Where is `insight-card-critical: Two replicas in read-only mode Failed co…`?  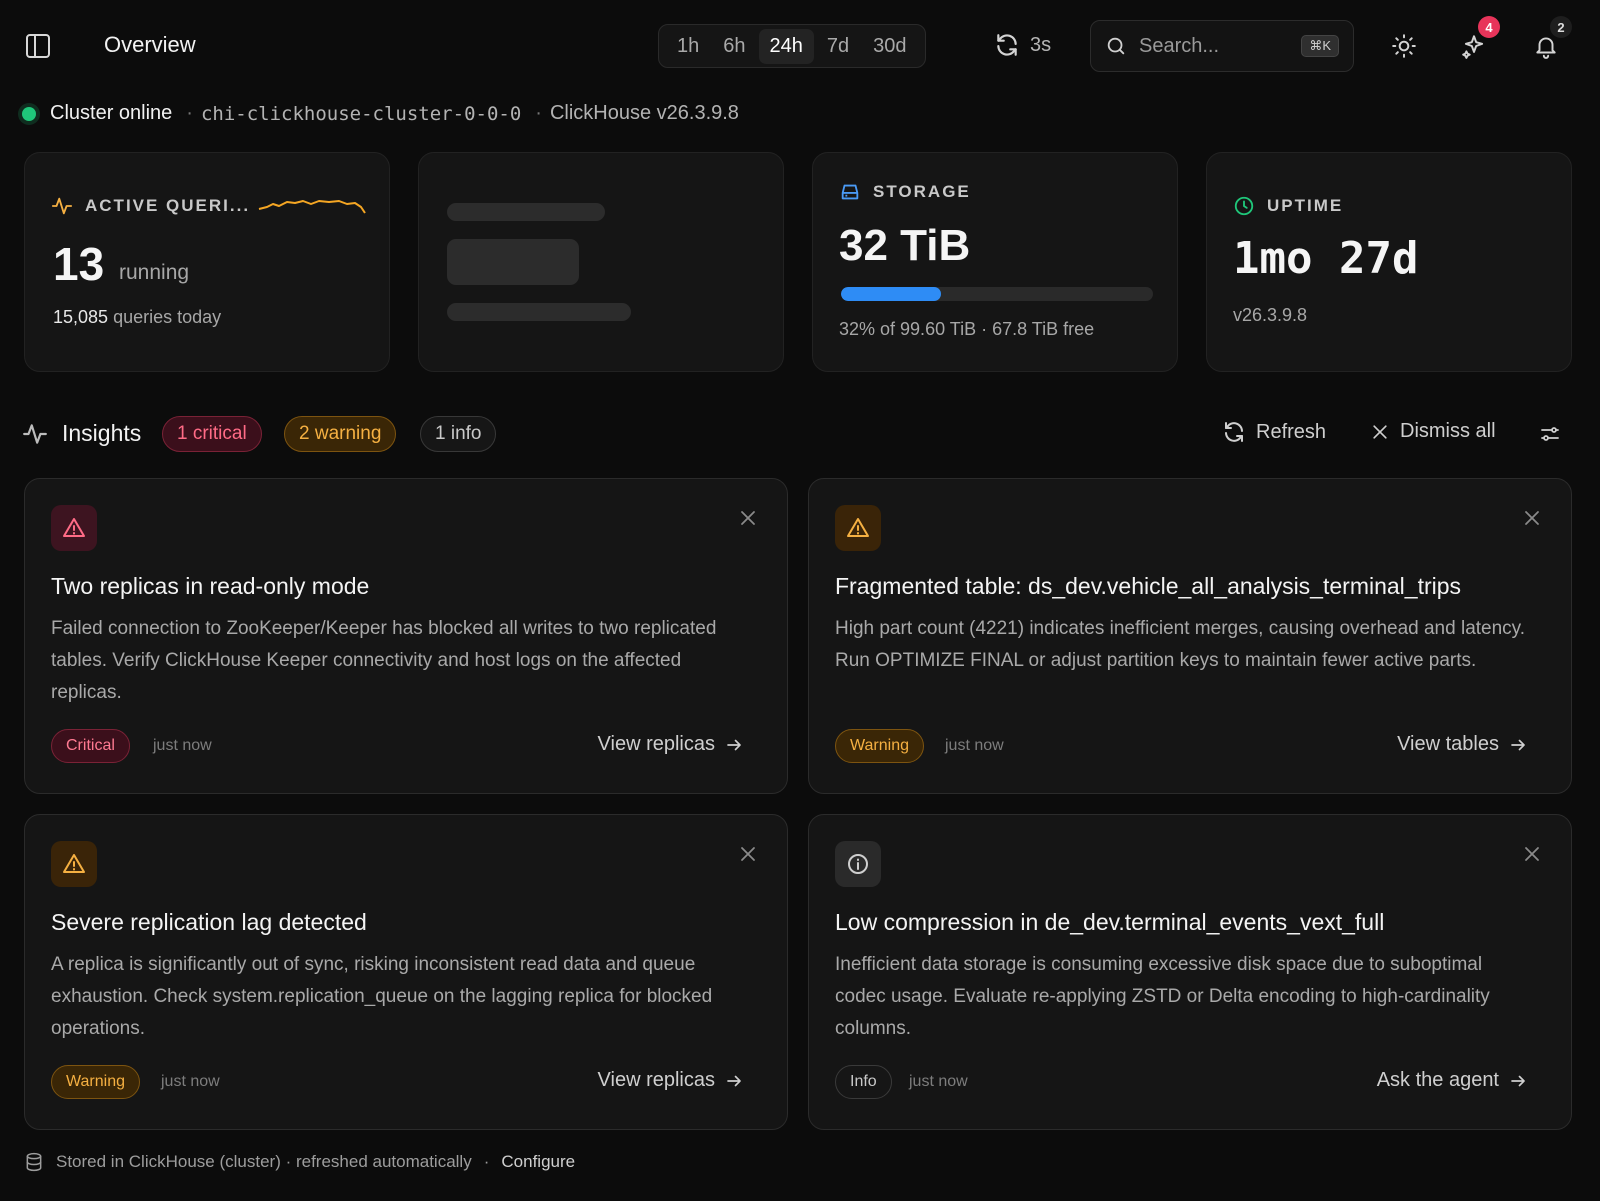 insight-card-critical: Two replicas in read-only mode Failed co… is located at coordinates (406, 636).